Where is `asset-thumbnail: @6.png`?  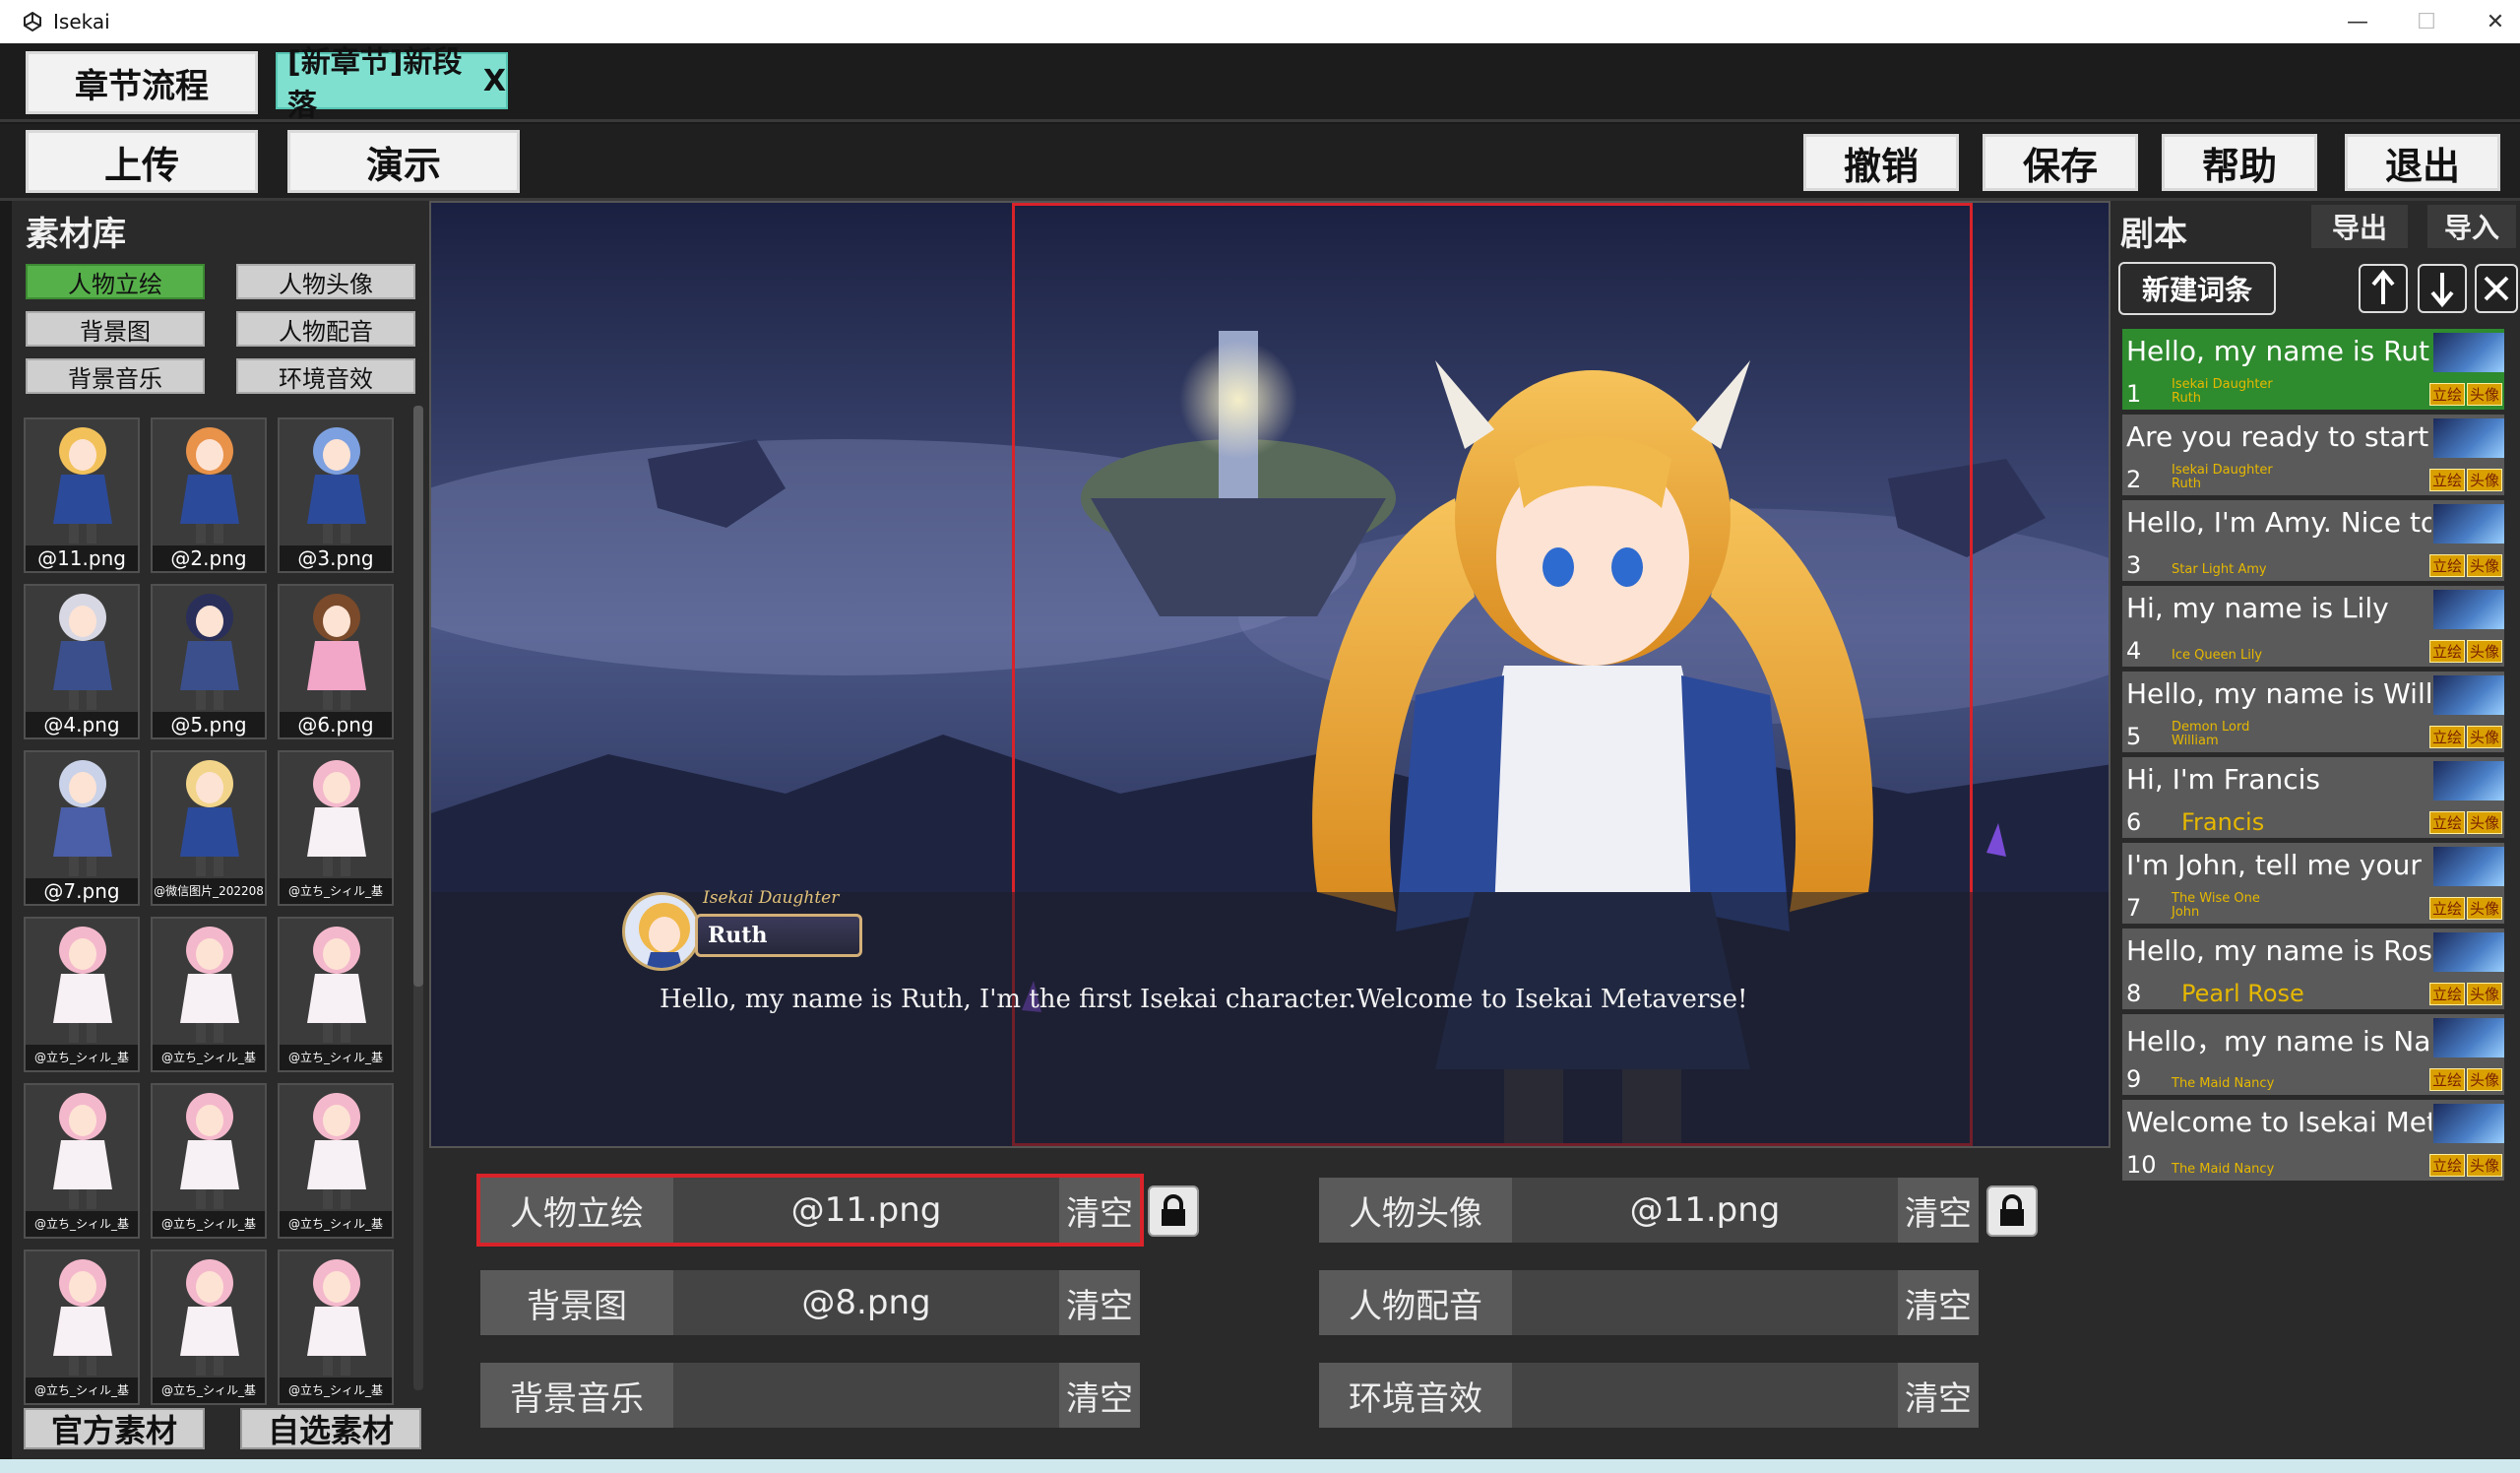
asset-thumbnail: @6.png is located at coordinates (336, 661).